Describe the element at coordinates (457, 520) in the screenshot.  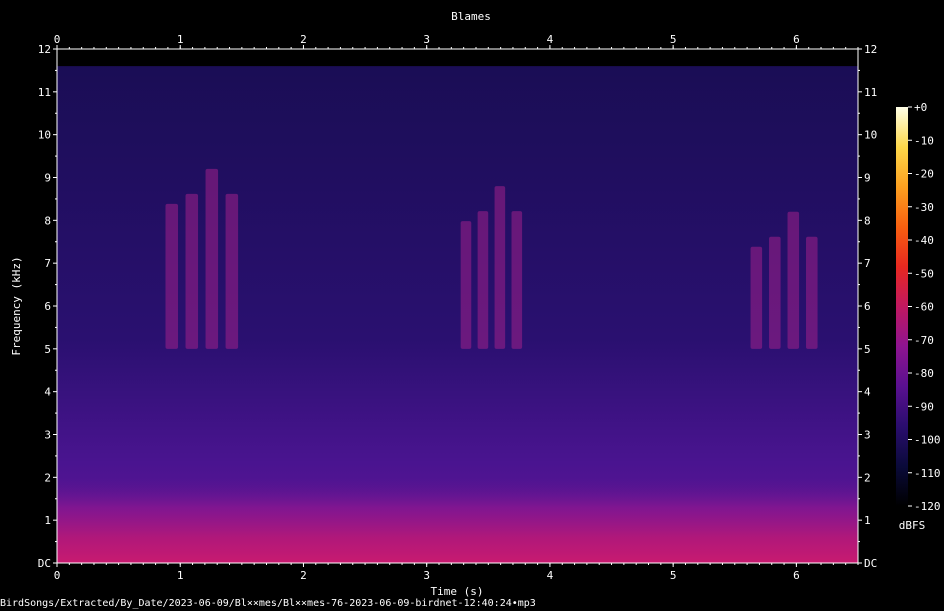
I see `low-frequency-band` at that location.